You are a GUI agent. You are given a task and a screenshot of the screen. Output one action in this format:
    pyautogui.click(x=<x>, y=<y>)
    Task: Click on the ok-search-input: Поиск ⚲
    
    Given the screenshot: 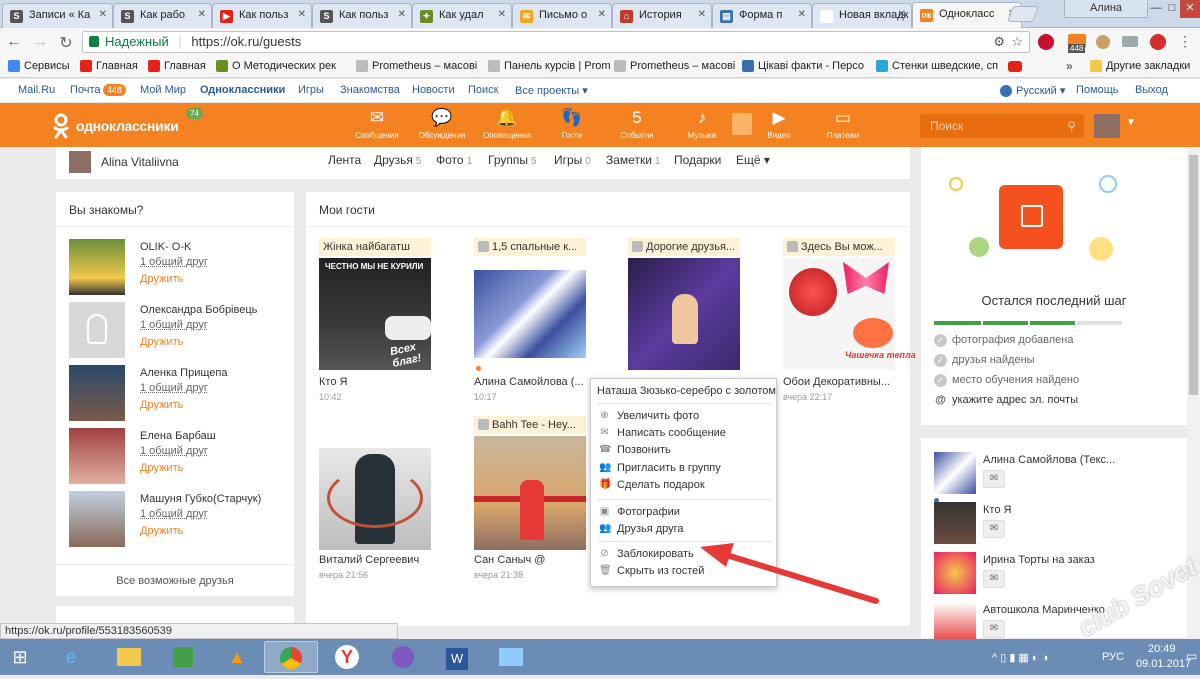 What is the action you would take?
    pyautogui.click(x=1002, y=126)
    